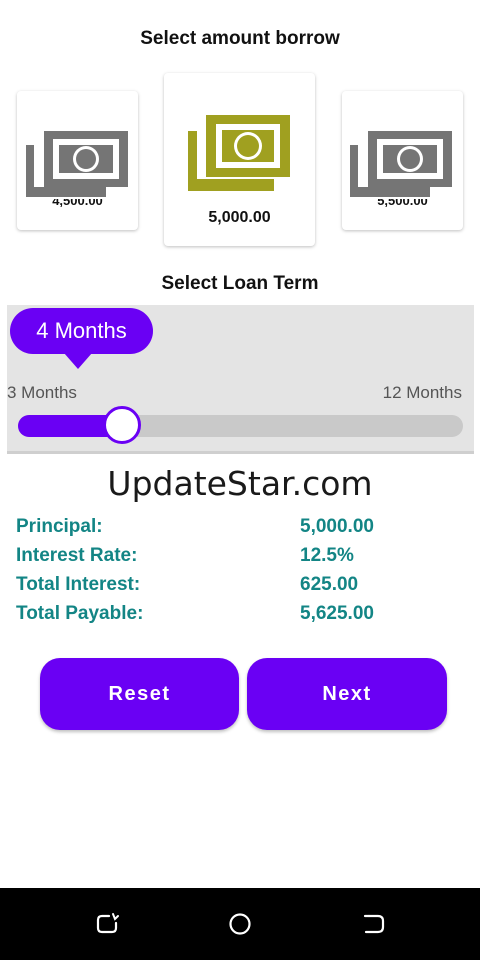 The width and height of the screenshot is (480, 960). I want to click on amount-option-4500: 4,500.00, so click(77, 160).